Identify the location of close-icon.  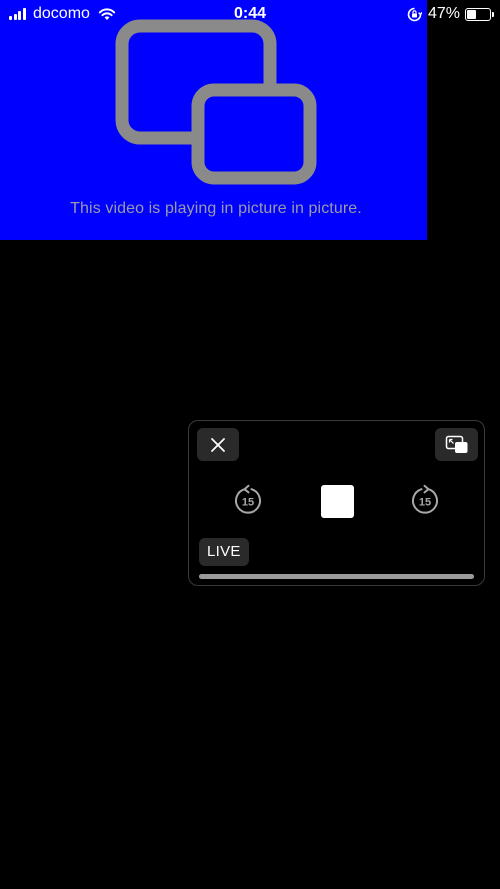
(218, 444).